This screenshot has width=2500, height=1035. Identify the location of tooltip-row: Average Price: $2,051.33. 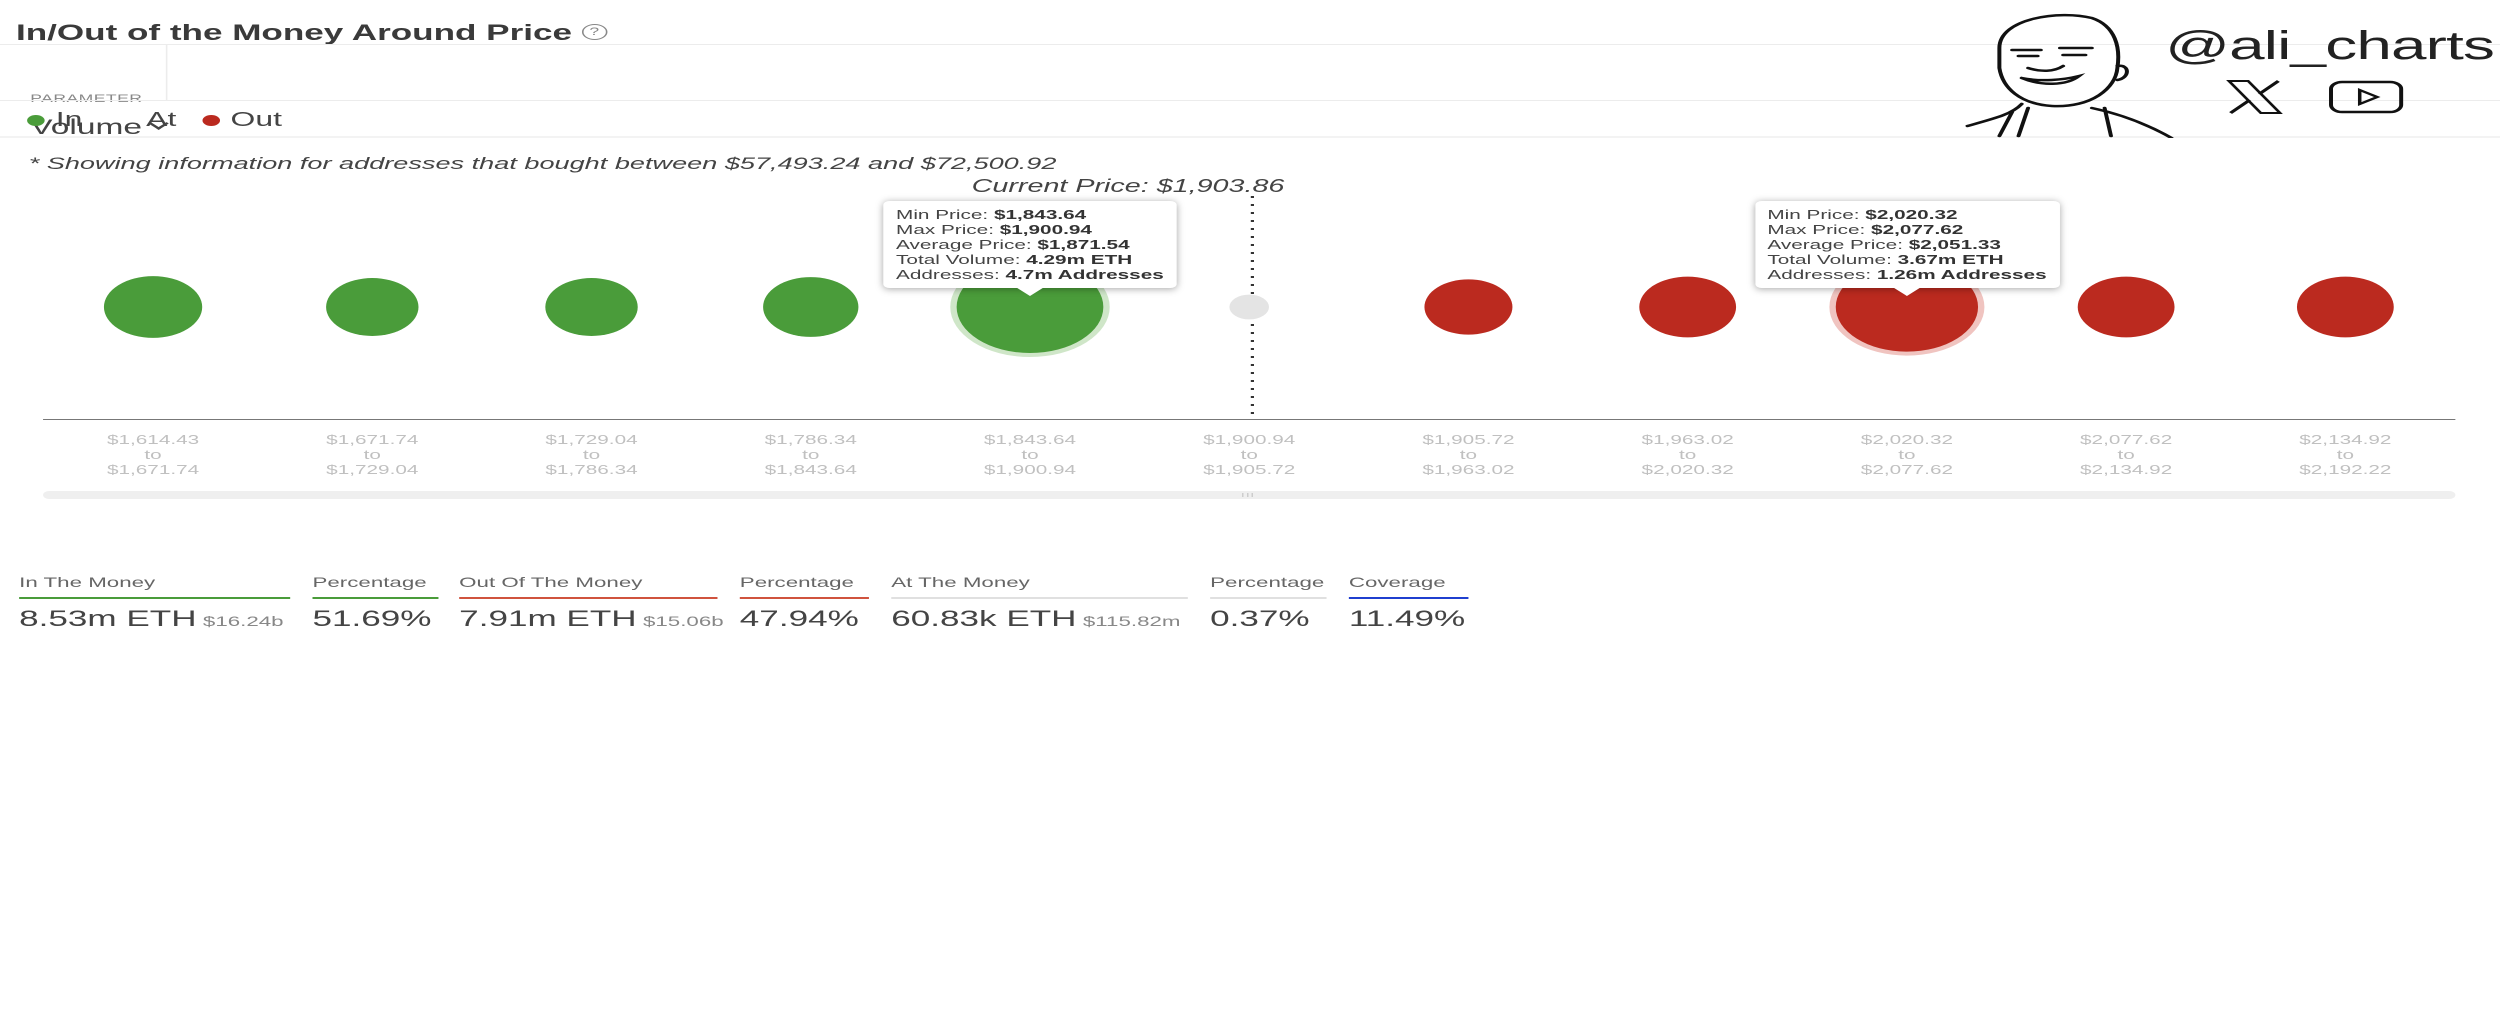
(1906, 244).